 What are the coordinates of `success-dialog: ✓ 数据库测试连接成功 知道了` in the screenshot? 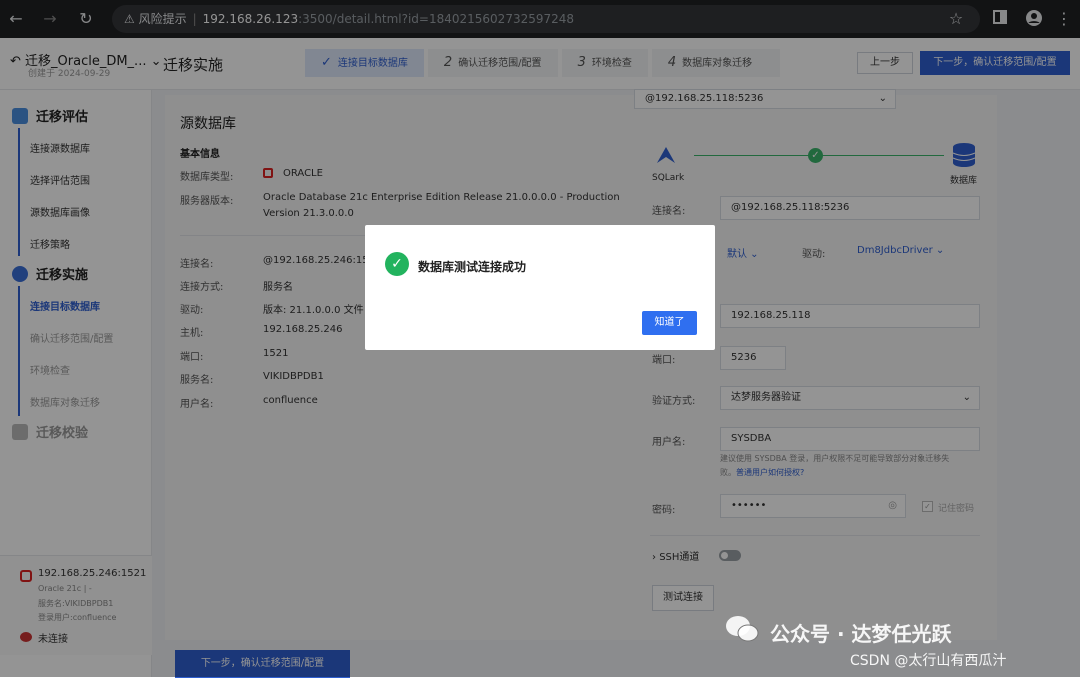 It's located at (540, 287).